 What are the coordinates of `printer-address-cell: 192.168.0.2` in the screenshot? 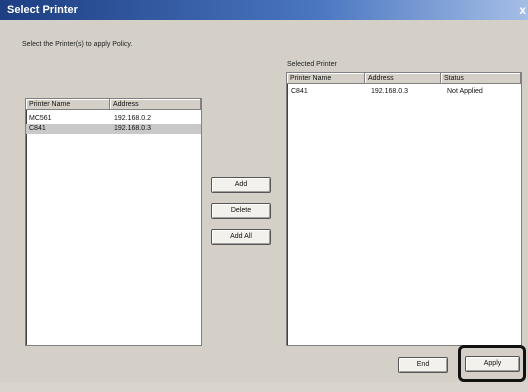 It's located at (132, 118).